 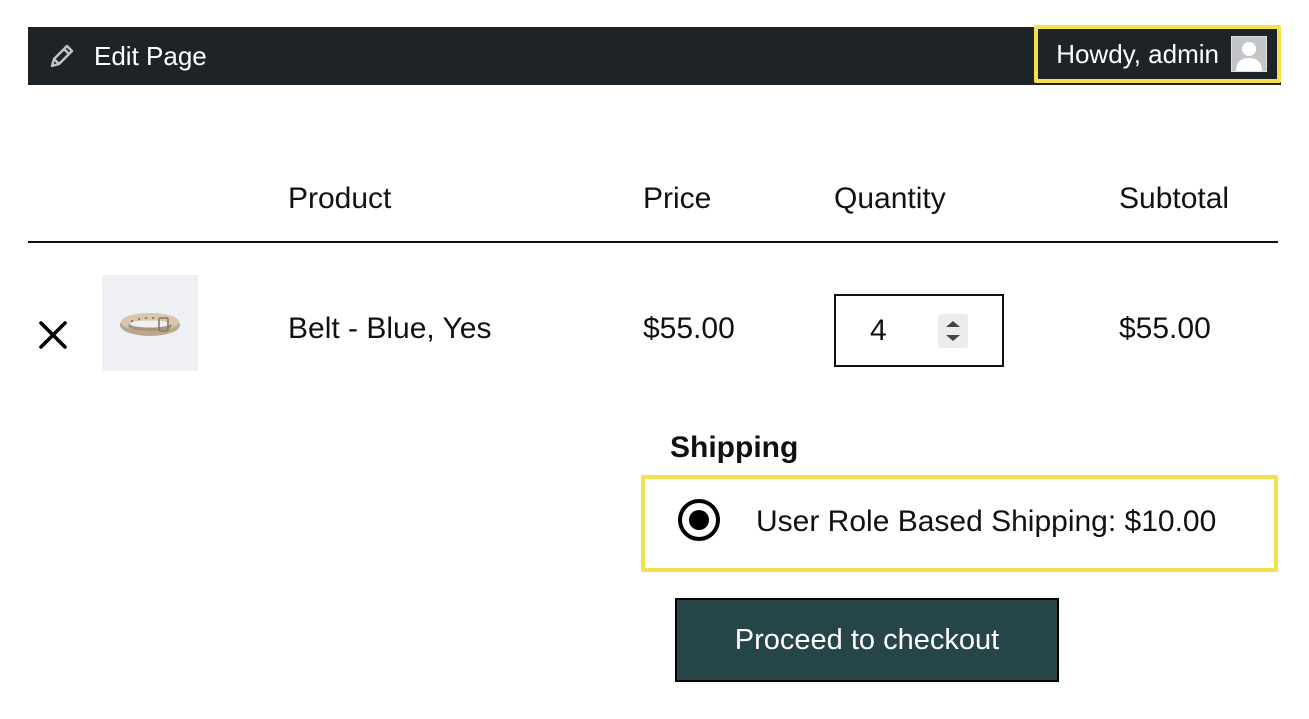 I want to click on edit-page-link: Edit Page, so click(x=127, y=56).